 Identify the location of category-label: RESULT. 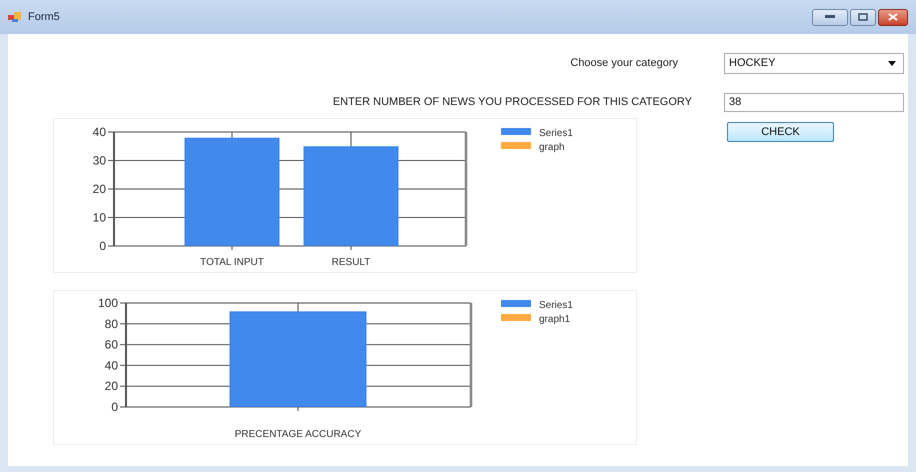
(351, 262).